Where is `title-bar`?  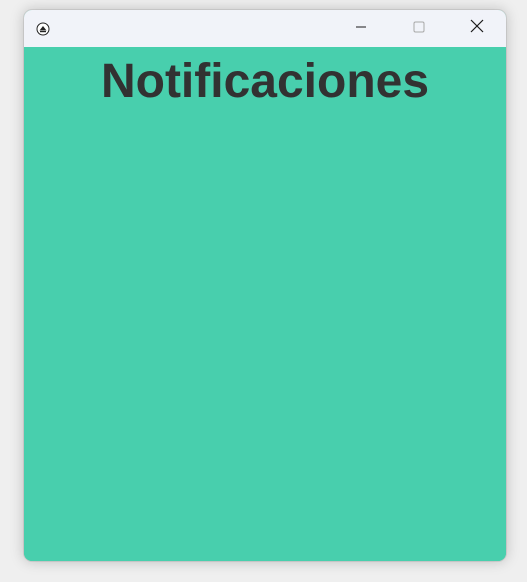
title-bar is located at coordinates (265, 28).